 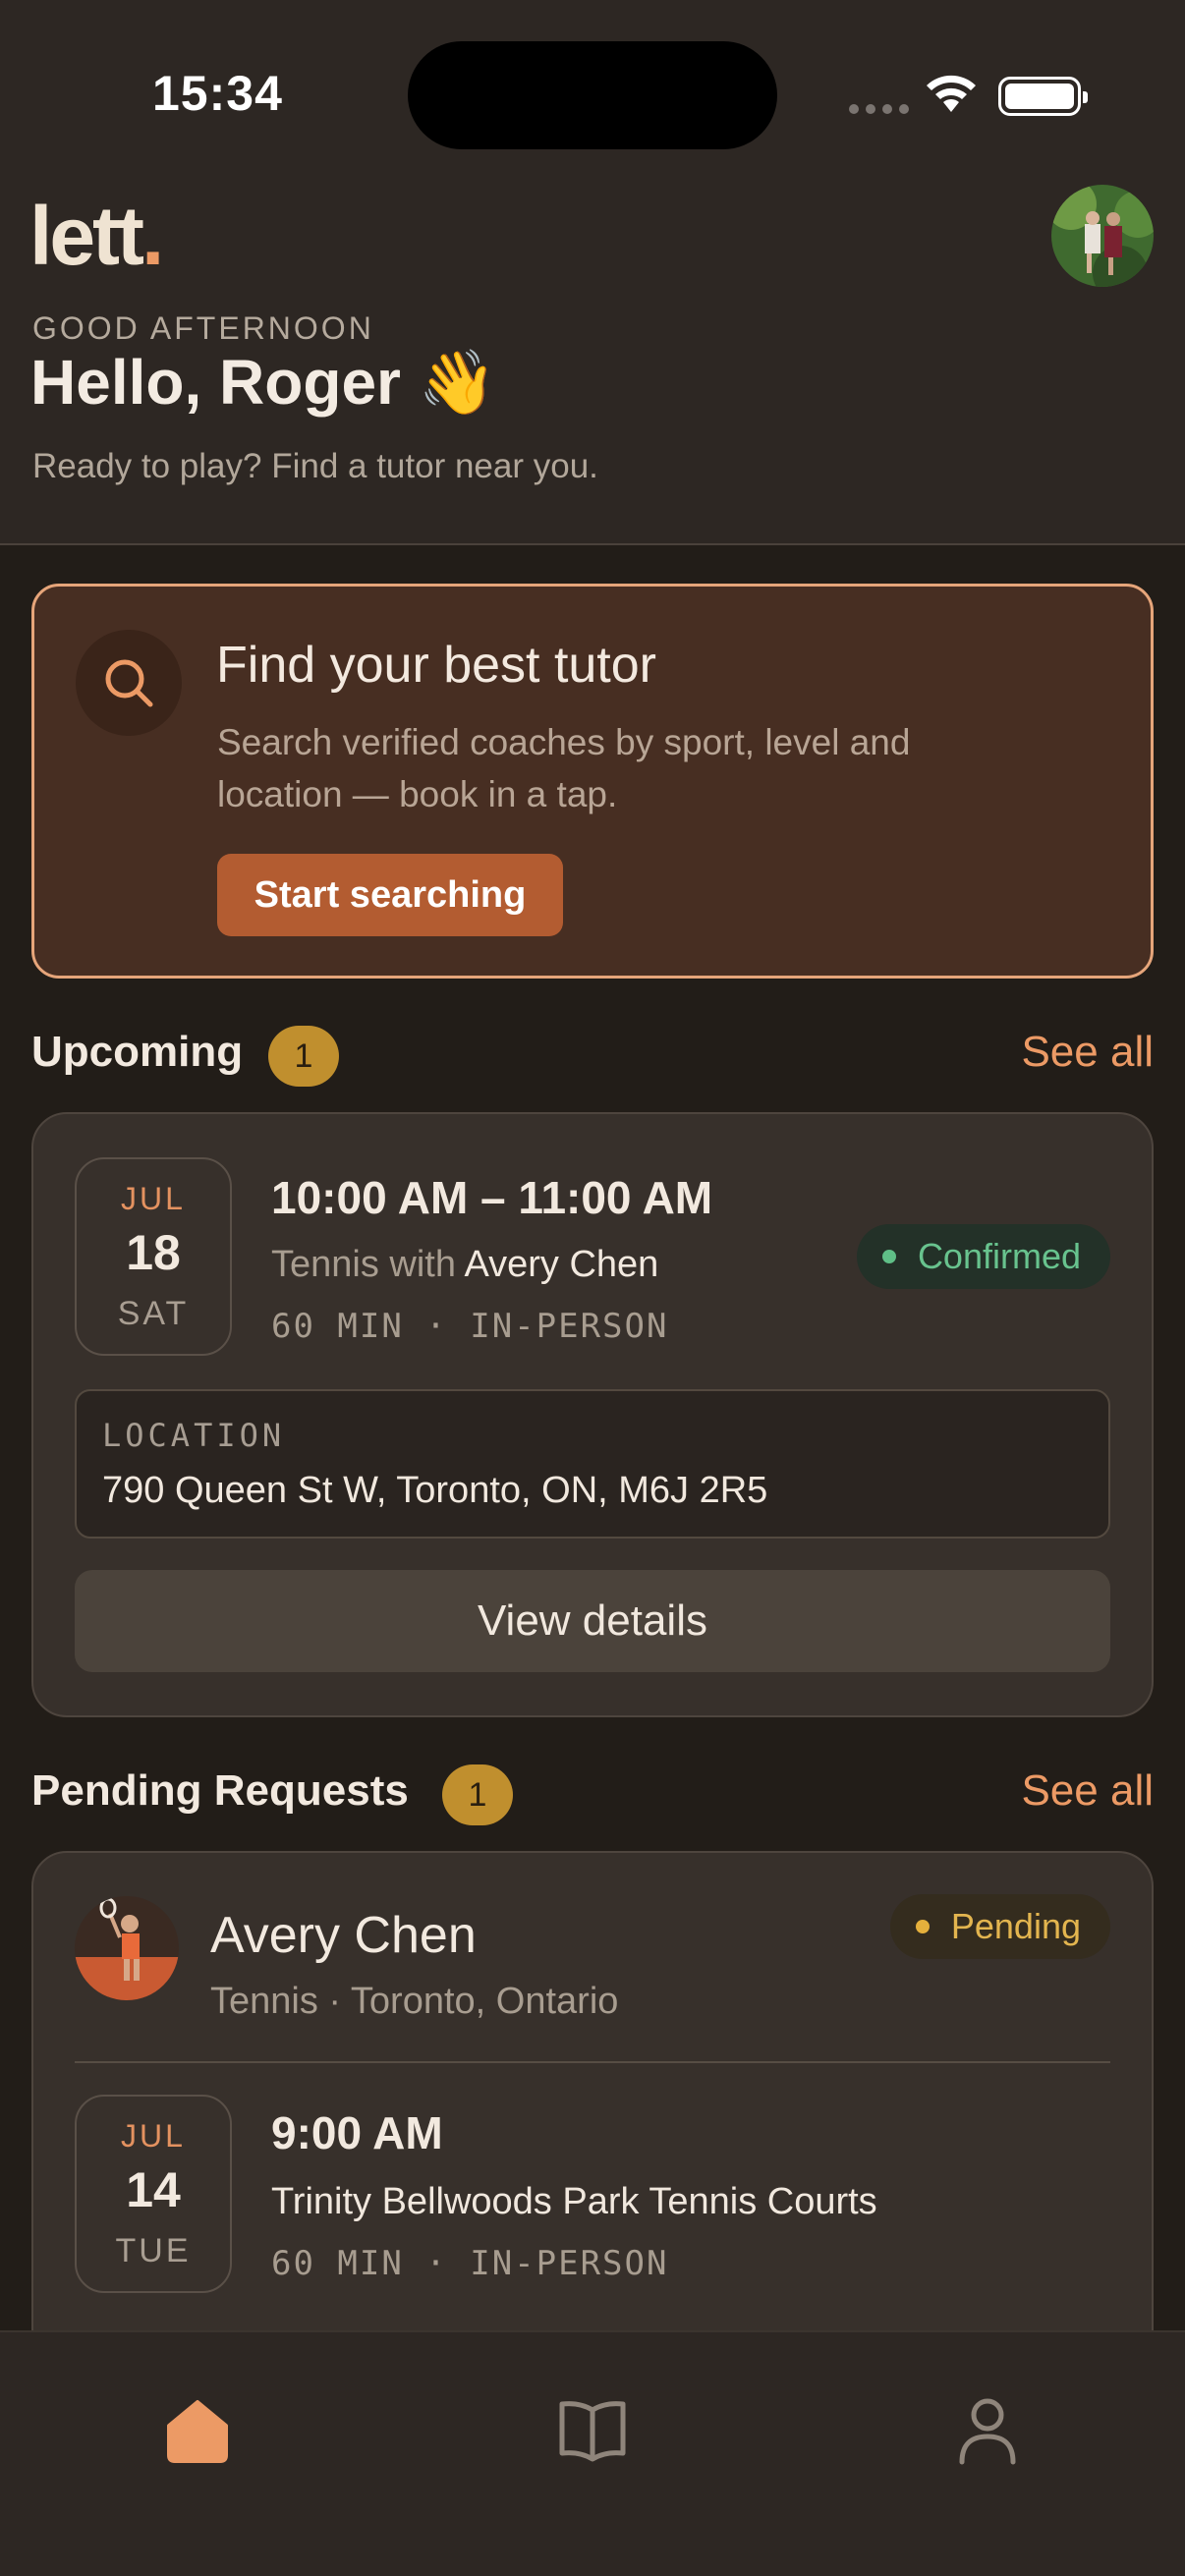 I want to click on location-label: LOCATION, so click(x=194, y=1435).